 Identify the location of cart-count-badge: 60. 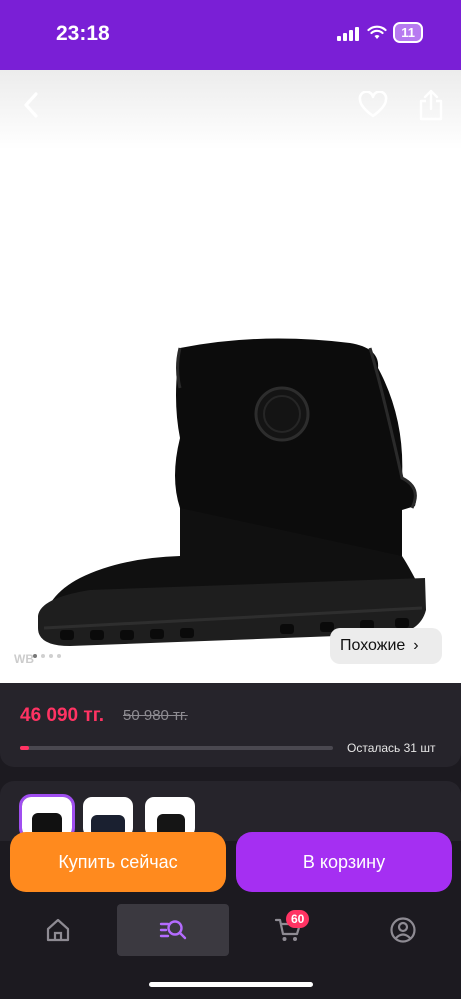
(298, 919).